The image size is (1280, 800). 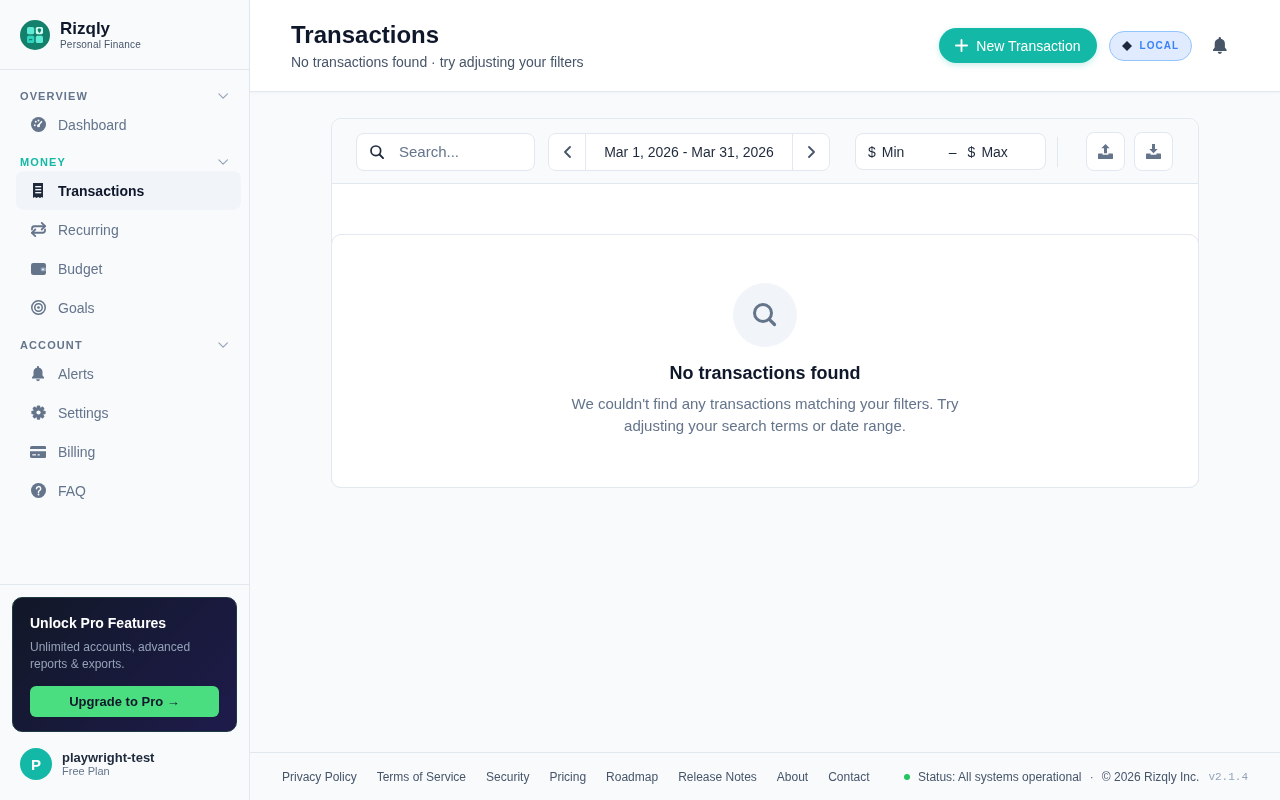 I want to click on receipt-icon, so click(x=38, y=190).